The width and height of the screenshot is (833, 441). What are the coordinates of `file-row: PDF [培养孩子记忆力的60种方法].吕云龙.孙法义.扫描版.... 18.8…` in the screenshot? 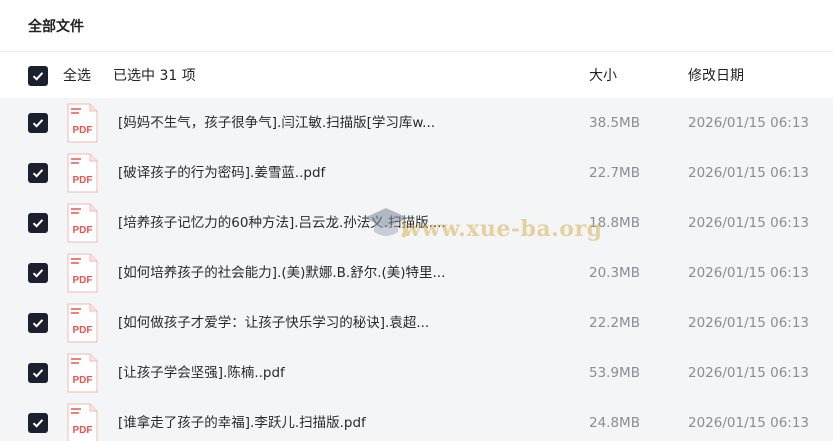 It's located at (416, 223).